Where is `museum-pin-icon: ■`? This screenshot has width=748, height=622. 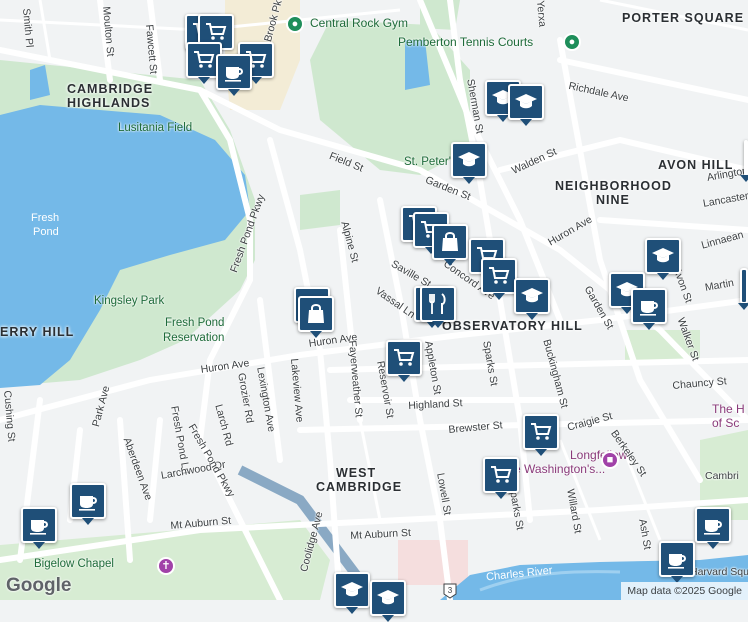
museum-pin-icon: ■ is located at coordinates (610, 460).